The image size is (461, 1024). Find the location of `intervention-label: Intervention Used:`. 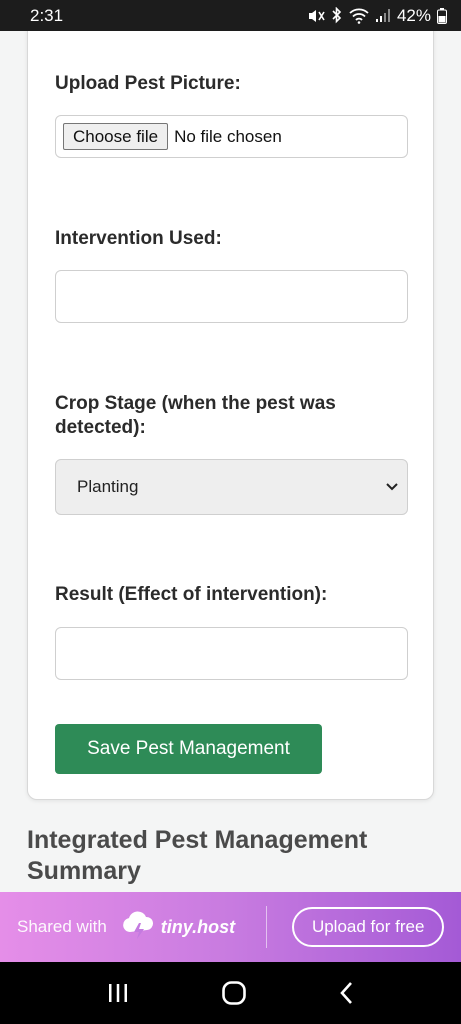

intervention-label: Intervention Used: is located at coordinates (138, 238).